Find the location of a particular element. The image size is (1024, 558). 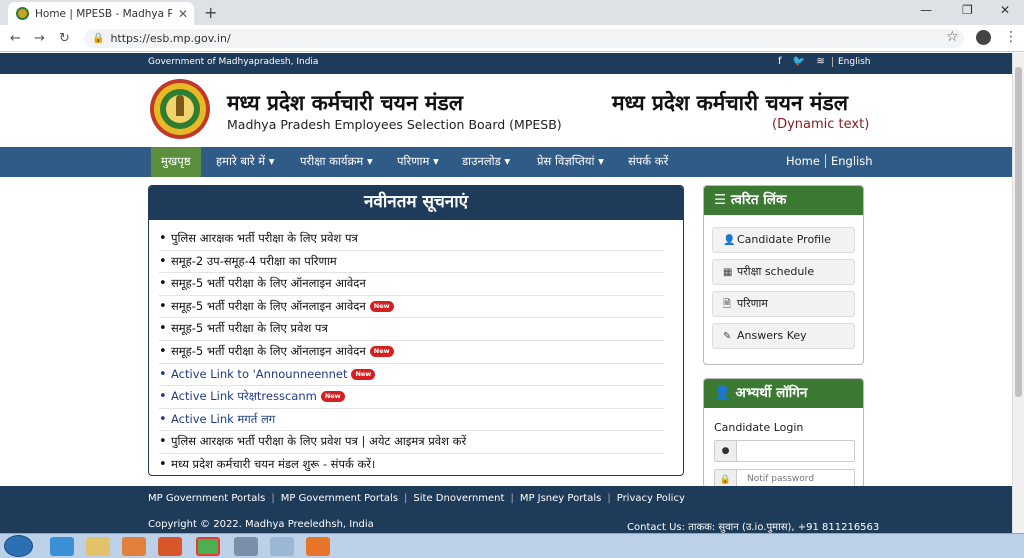

maximize-button: ❐ is located at coordinates (967, 10).